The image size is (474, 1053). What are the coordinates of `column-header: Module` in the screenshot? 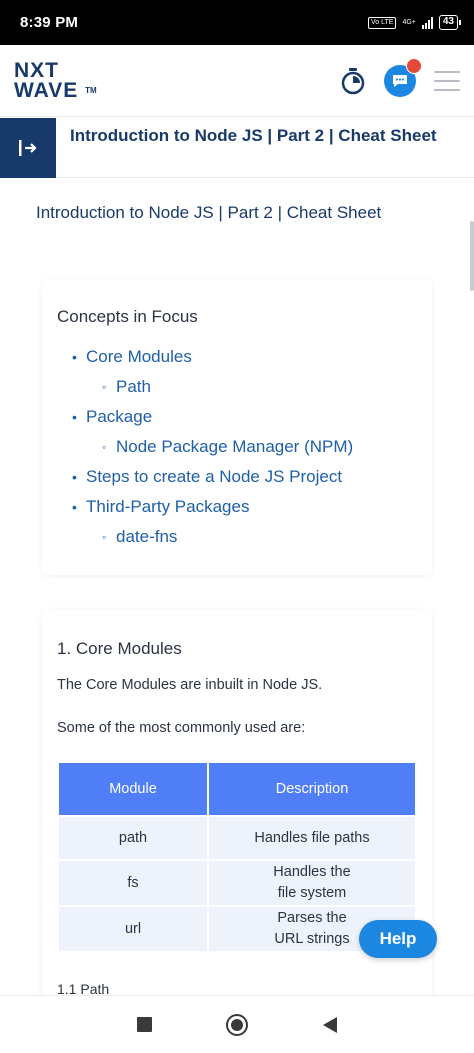 It's located at (133, 789).